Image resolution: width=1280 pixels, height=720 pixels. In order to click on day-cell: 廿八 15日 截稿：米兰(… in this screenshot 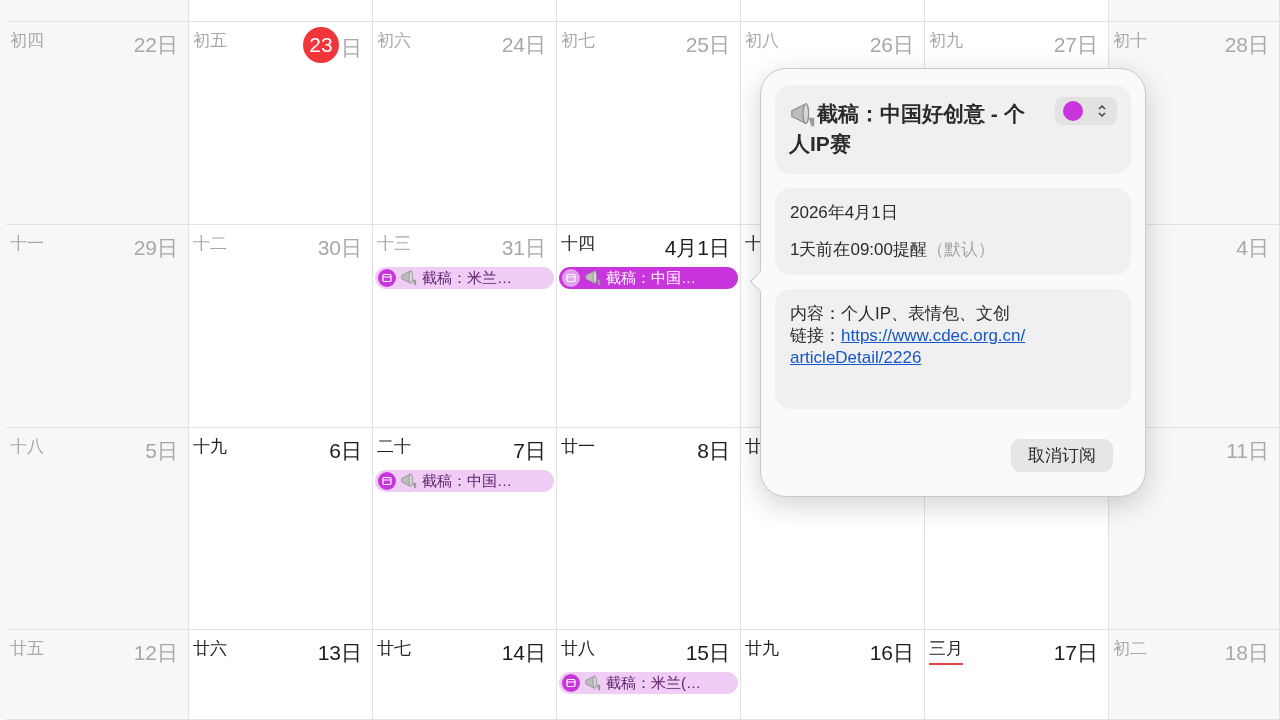, I will do `click(649, 675)`.